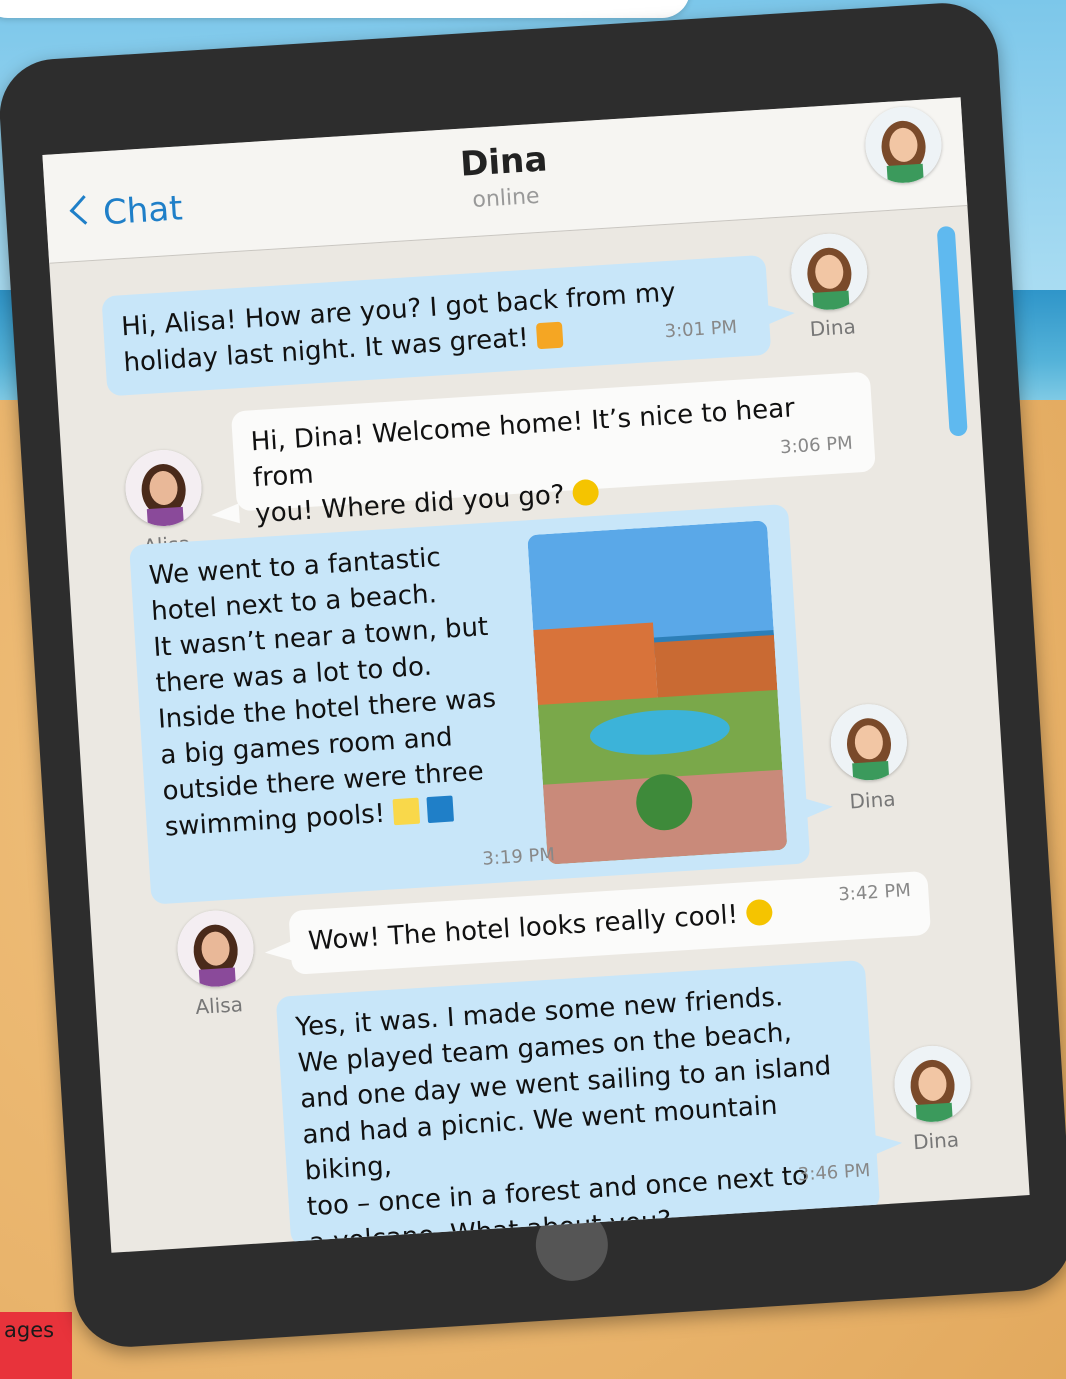  I want to click on chevron-left-icon, so click(84, 210).